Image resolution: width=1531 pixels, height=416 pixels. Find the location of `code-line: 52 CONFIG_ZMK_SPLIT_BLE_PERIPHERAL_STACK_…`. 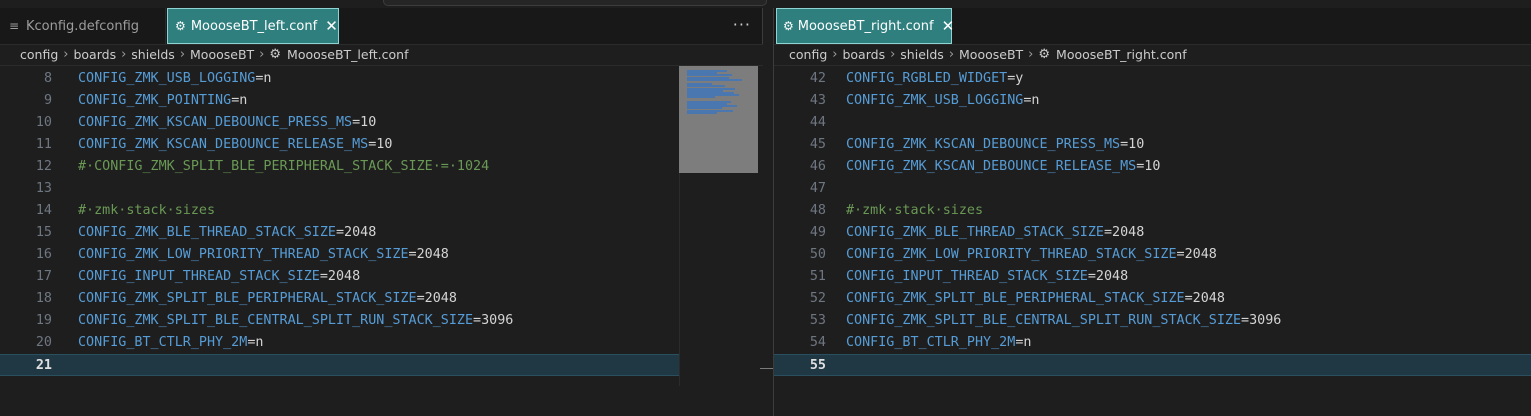

code-line: 52 CONFIG_ZMK_SPLIT_BLE_PERIPHERAL_STACK_… is located at coordinates (1152, 299).